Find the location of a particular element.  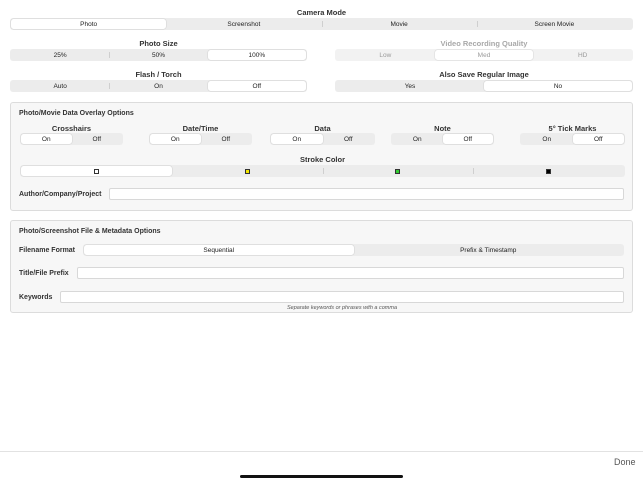

filename-format-prefix-timestamp: Prefix & Timestamp is located at coordinates (489, 250).